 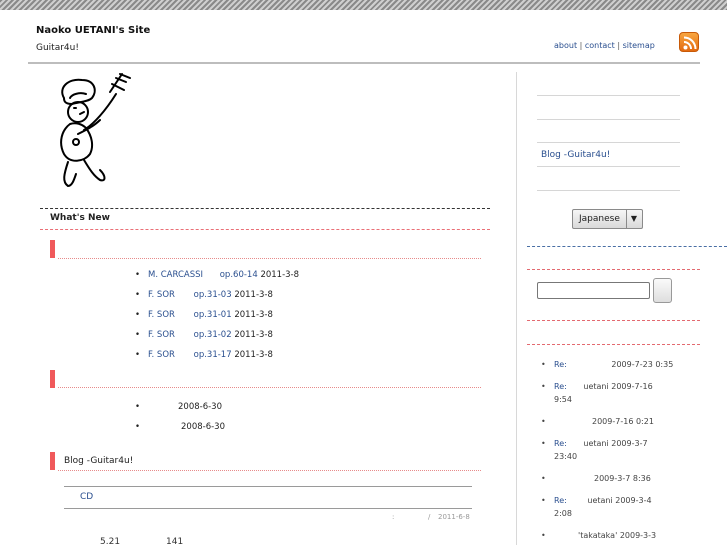 What do you see at coordinates (575, 155) in the screenshot?
I see `sidebar-blog-link: Blog -Guitar4u!` at bounding box center [575, 155].